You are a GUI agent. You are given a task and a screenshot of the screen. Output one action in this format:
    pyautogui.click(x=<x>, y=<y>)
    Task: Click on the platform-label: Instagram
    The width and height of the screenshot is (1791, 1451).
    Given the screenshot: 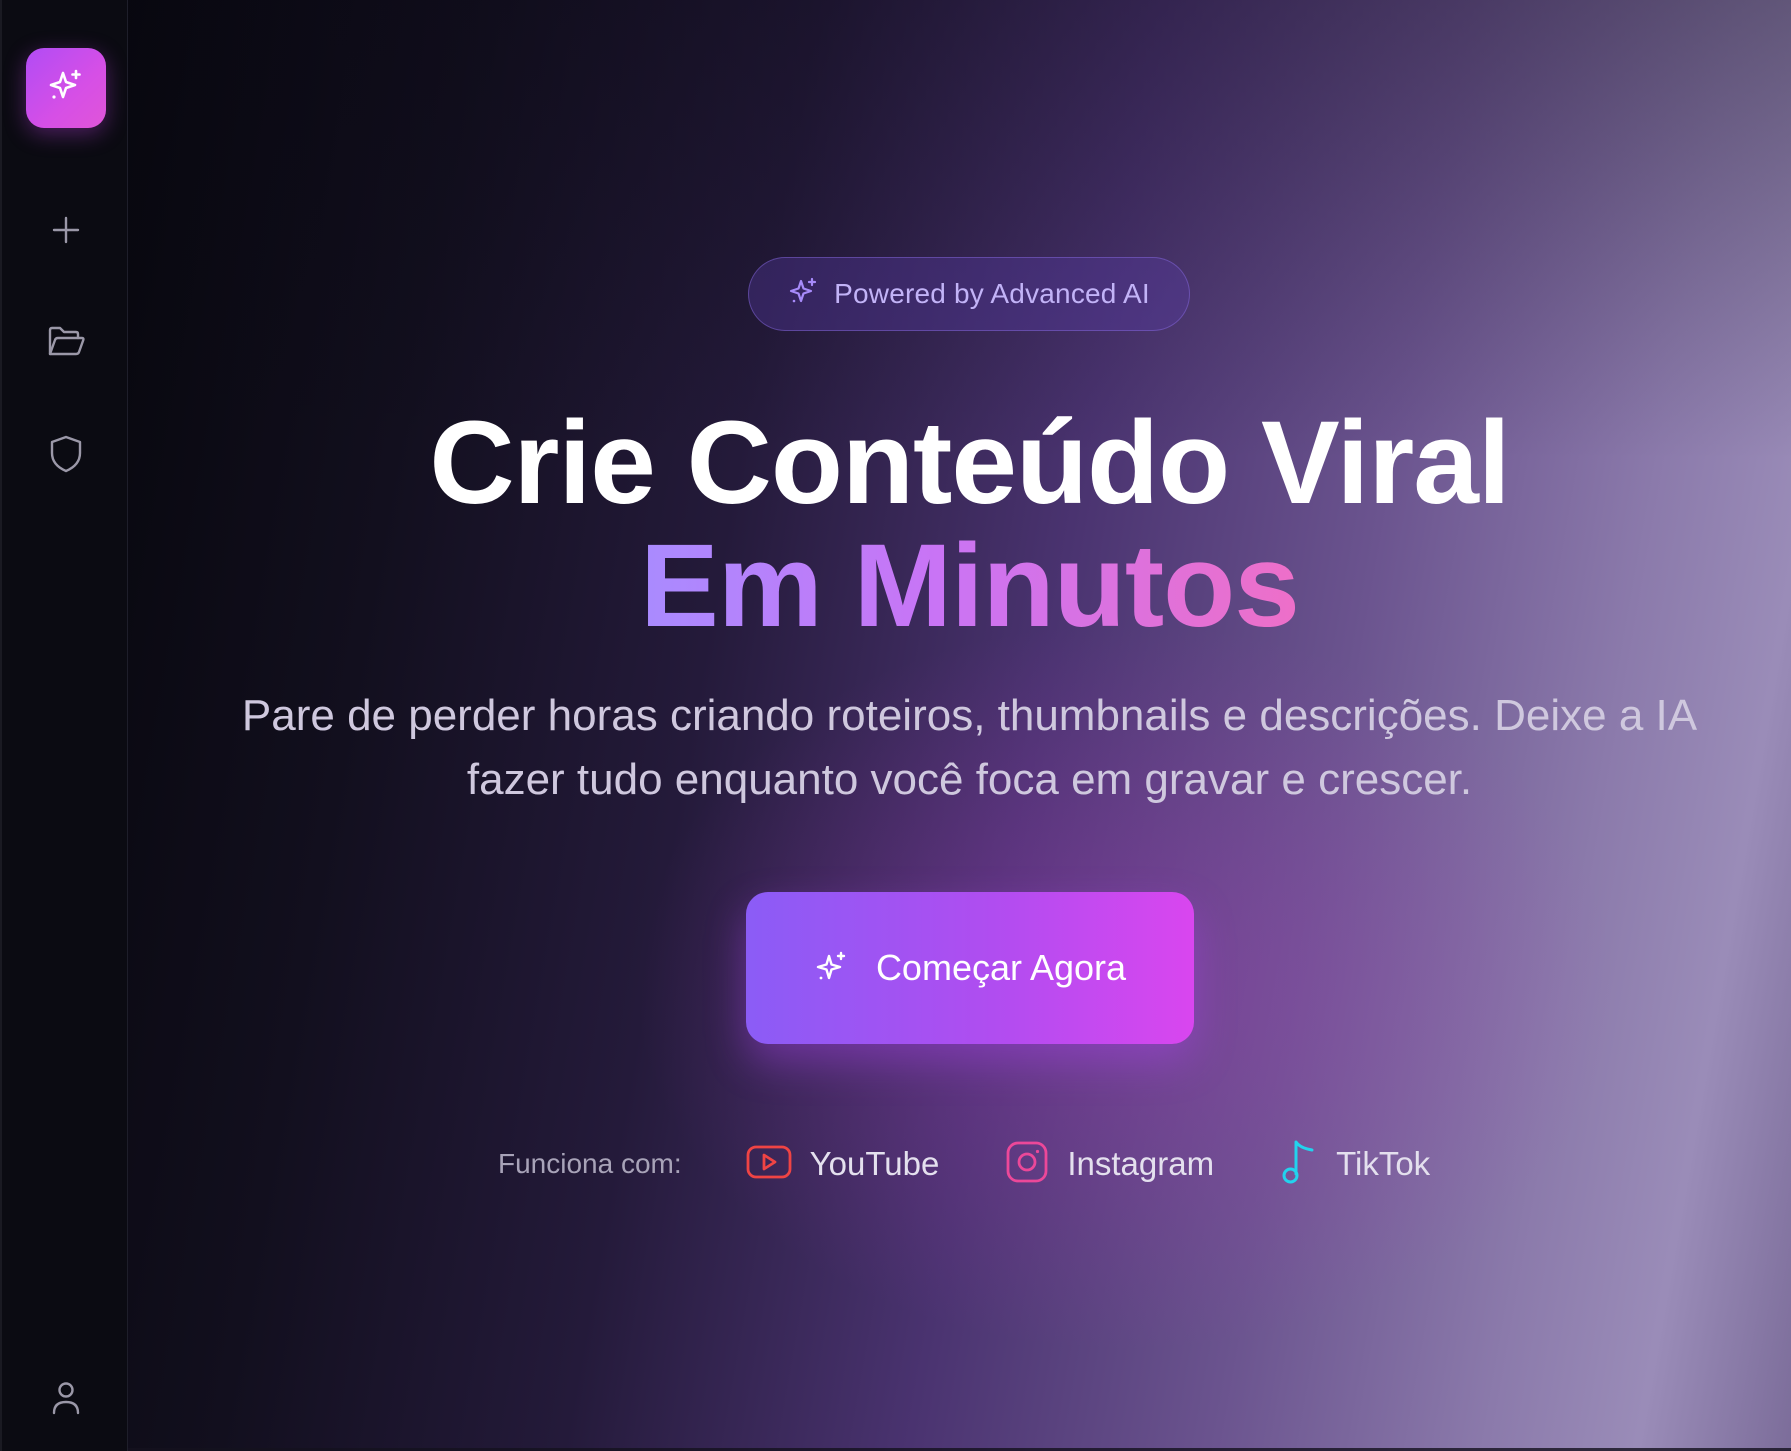 What is the action you would take?
    pyautogui.click(x=1141, y=1163)
    